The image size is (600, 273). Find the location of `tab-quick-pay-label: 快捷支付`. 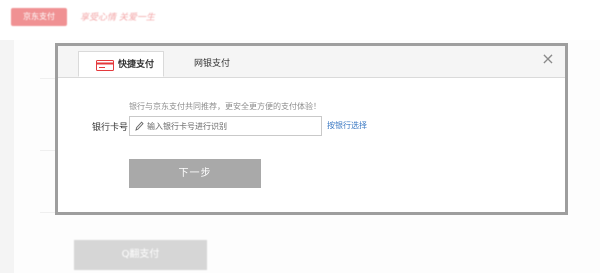

tab-quick-pay-label: 快捷支付 is located at coordinates (136, 65).